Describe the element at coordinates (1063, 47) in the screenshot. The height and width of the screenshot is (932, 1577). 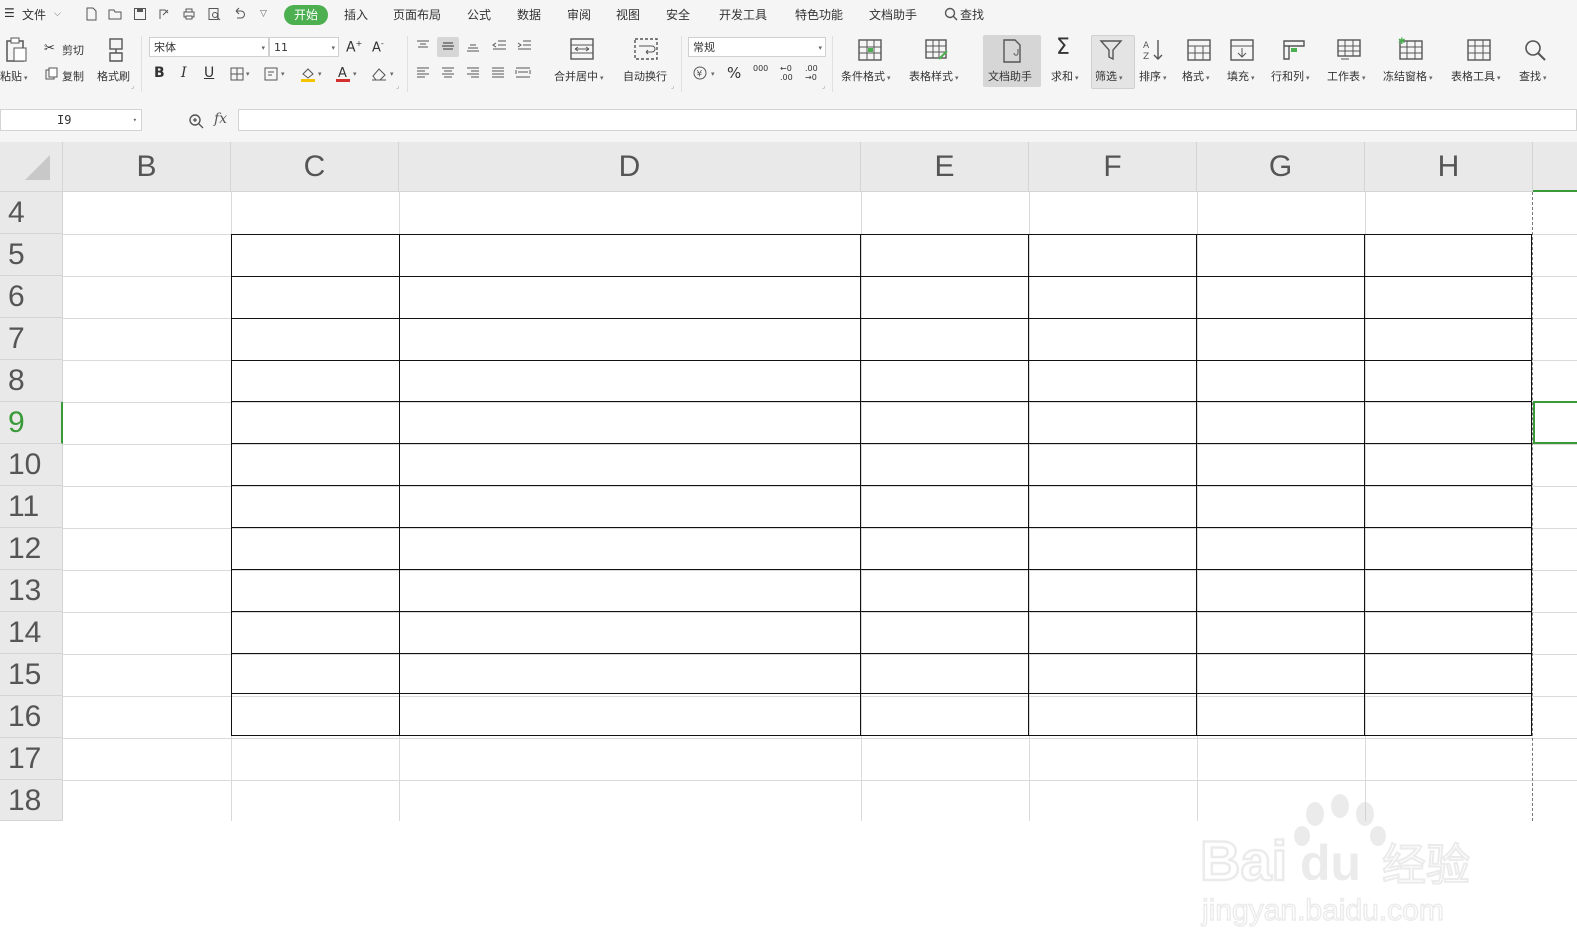
I see `sigma-icon: Σ` at that location.